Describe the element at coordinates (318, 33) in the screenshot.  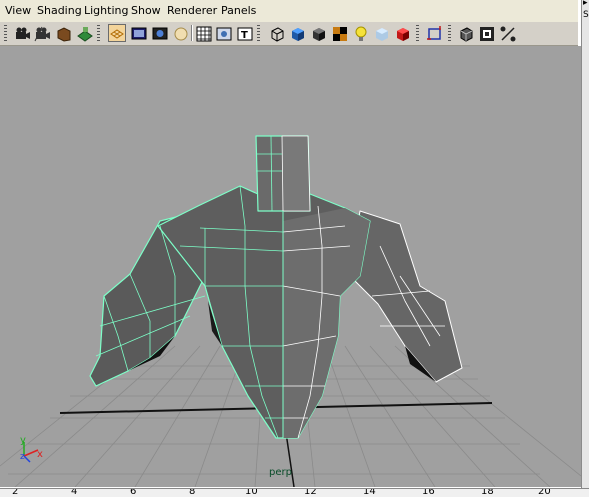
I see `flat-shade-icon` at that location.